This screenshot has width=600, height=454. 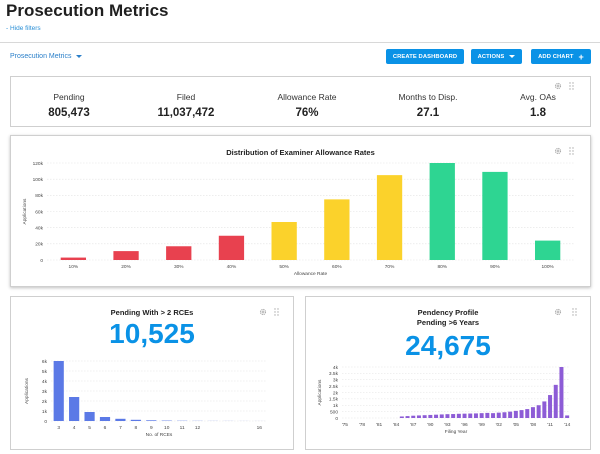 What do you see at coordinates (311, 274) in the screenshot?
I see `x-axis-label: Allowance Rate` at bounding box center [311, 274].